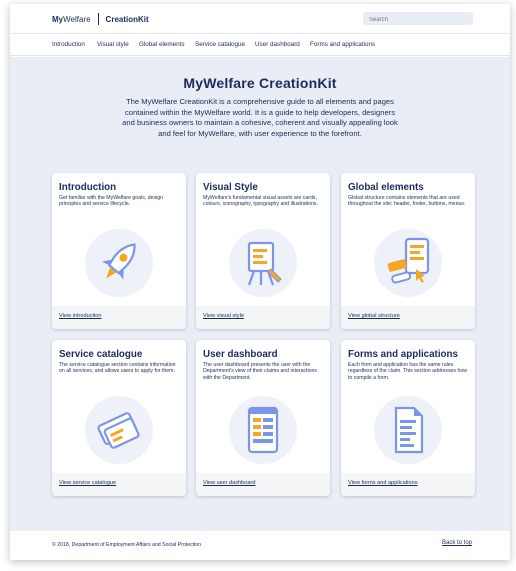 This screenshot has height=571, width=516. Describe the element at coordinates (263, 263) in the screenshot. I see `easel-icon` at that location.